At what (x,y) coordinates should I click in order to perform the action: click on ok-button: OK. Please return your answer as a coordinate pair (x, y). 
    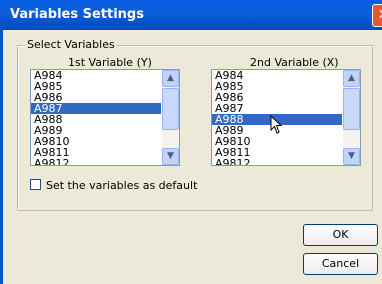
    Looking at the image, I should click on (340, 235).